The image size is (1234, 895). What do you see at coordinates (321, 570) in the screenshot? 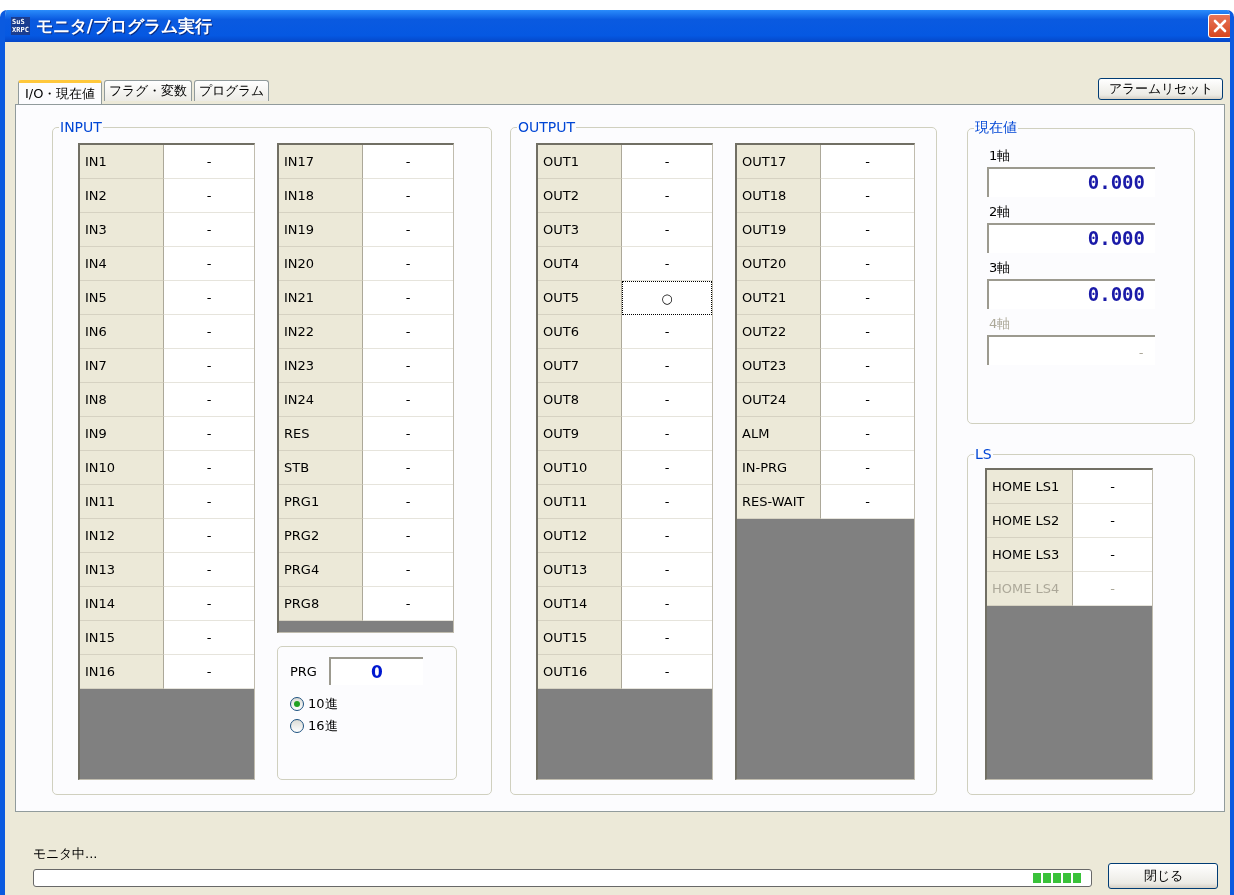
I see `signal-label: PRG4` at bounding box center [321, 570].